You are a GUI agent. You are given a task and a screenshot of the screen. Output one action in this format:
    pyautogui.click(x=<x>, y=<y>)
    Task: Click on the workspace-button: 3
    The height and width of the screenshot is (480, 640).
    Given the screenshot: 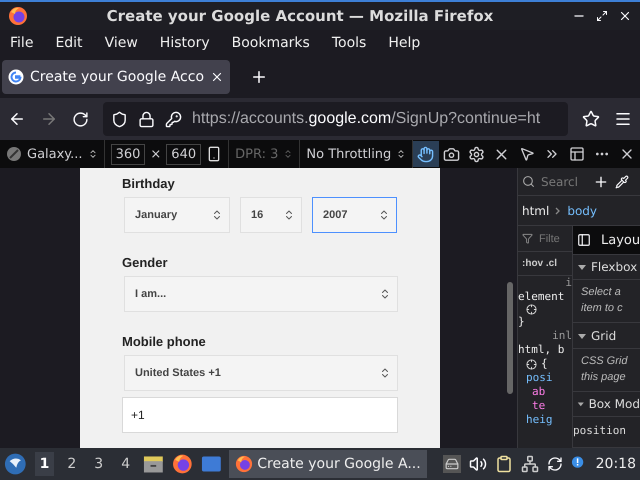 What is the action you would take?
    pyautogui.click(x=98, y=464)
    